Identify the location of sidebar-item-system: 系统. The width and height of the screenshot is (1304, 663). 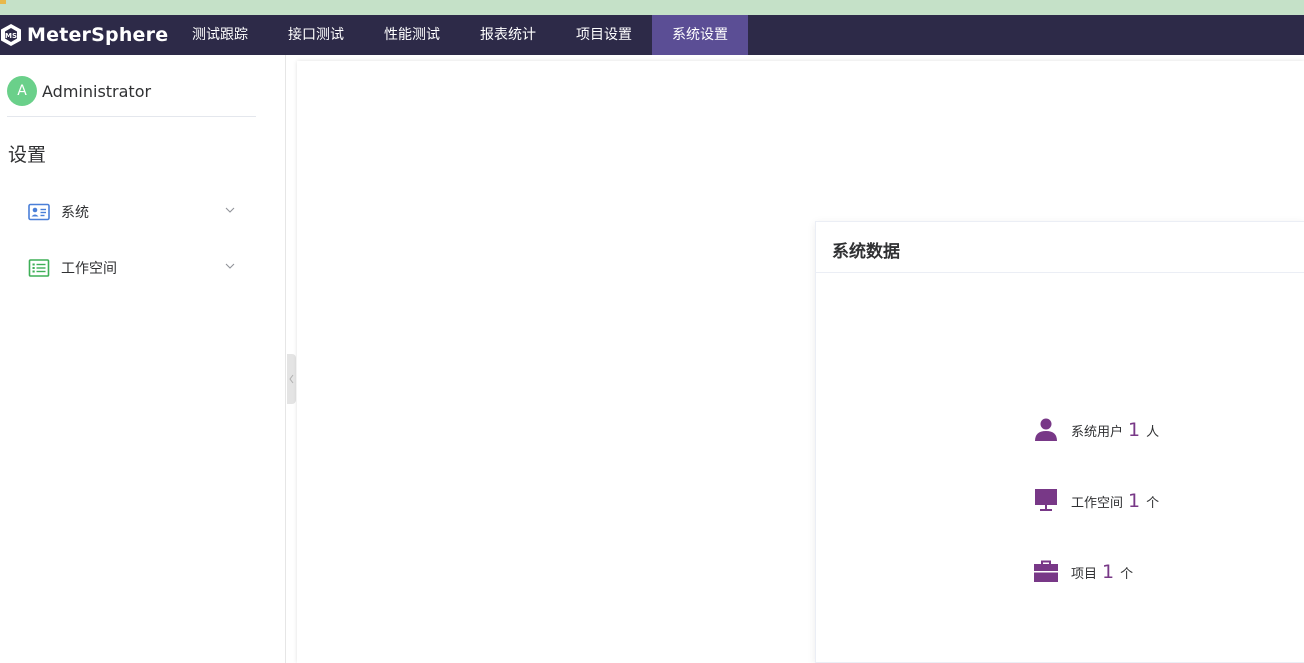
(128, 212).